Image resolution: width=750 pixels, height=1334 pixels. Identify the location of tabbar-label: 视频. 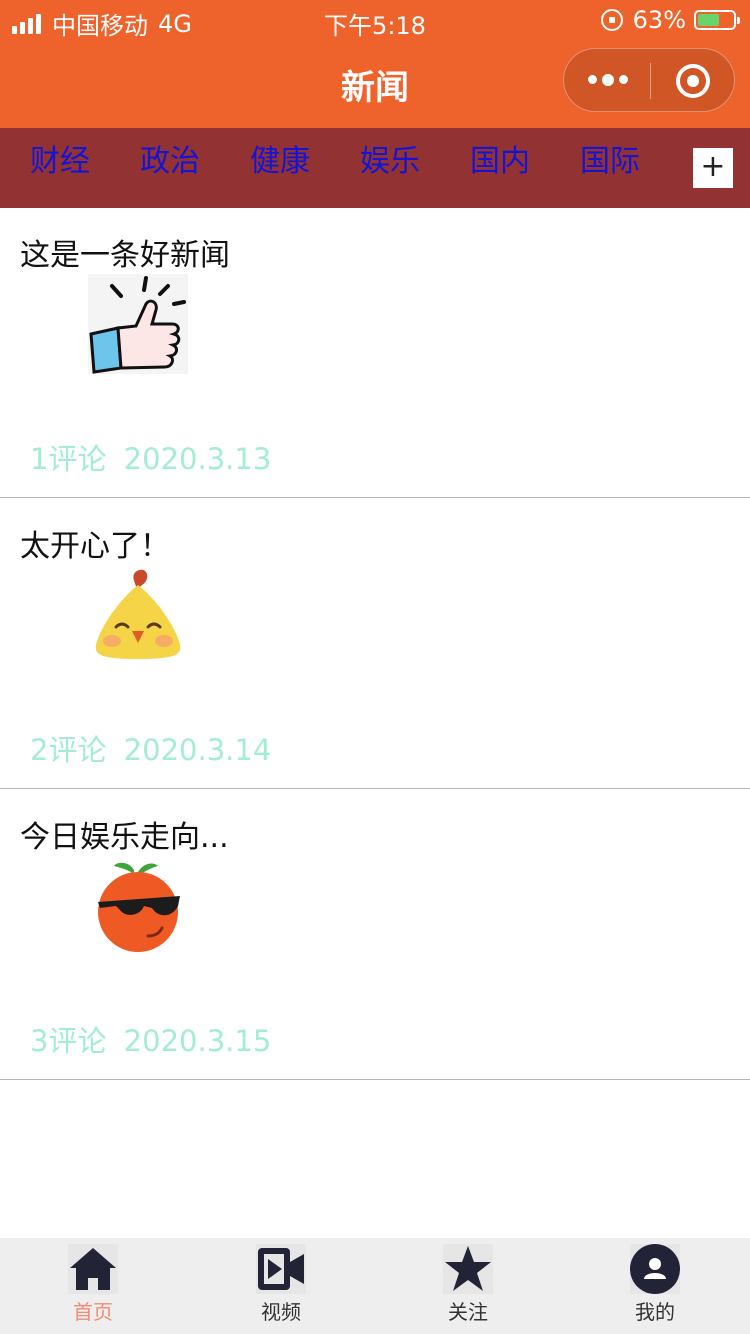
(281, 1312).